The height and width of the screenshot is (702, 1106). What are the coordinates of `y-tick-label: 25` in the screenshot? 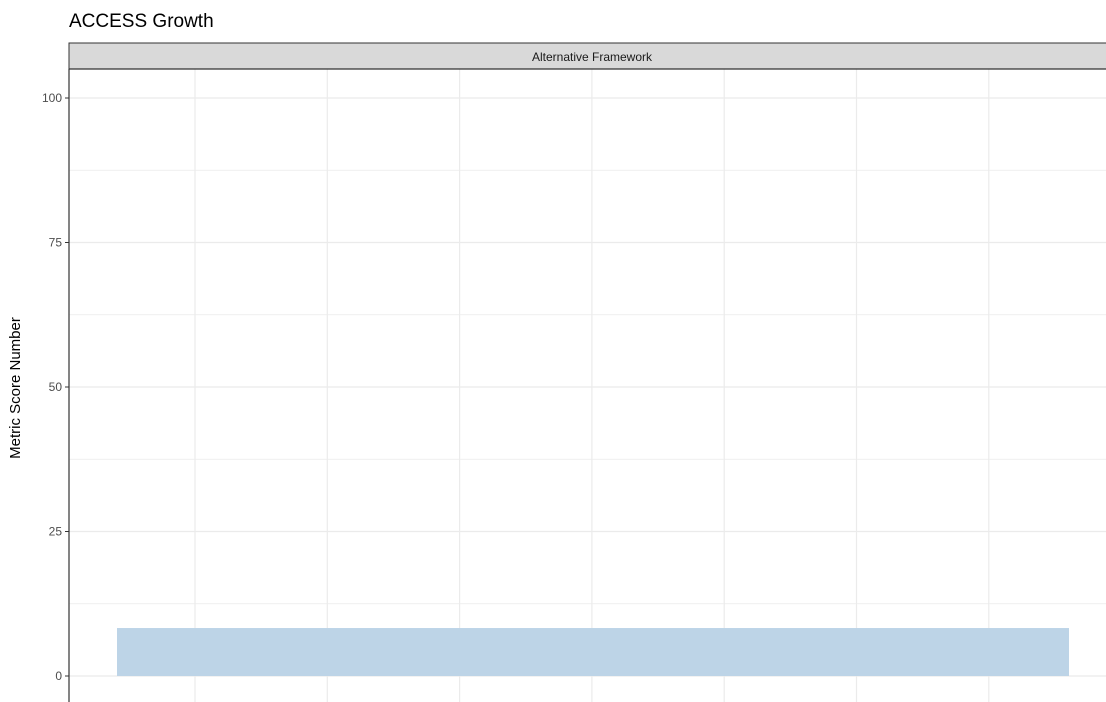 It's located at (56, 532).